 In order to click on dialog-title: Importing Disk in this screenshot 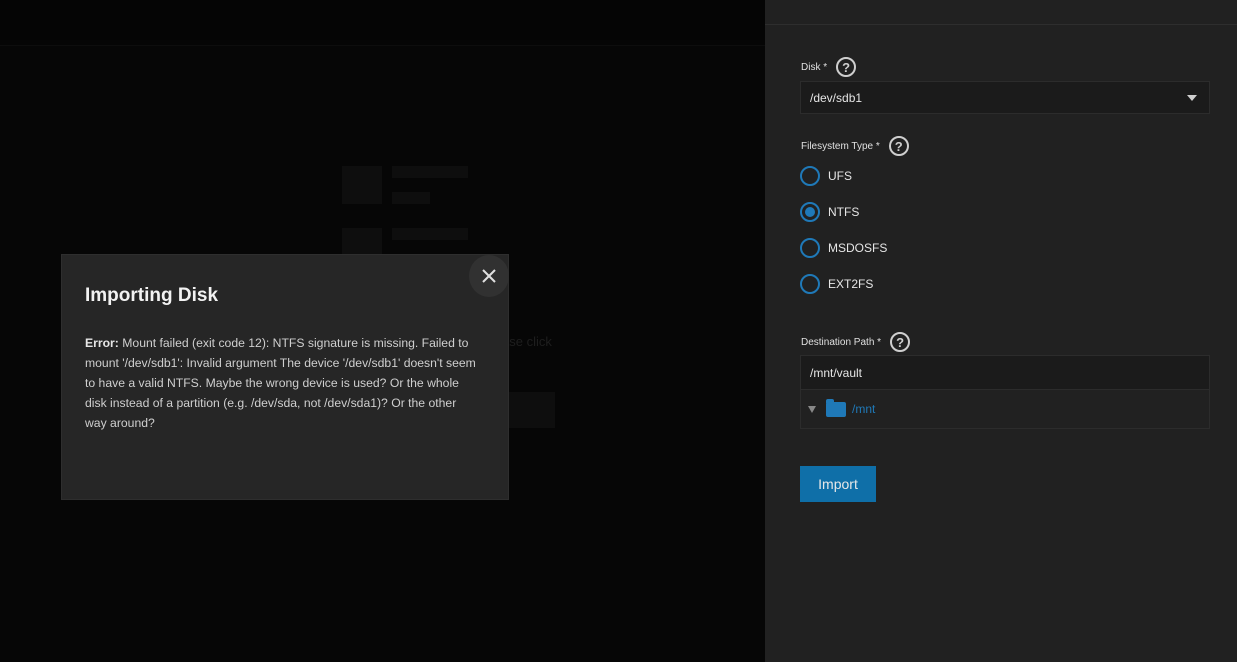, I will do `click(152, 295)`.